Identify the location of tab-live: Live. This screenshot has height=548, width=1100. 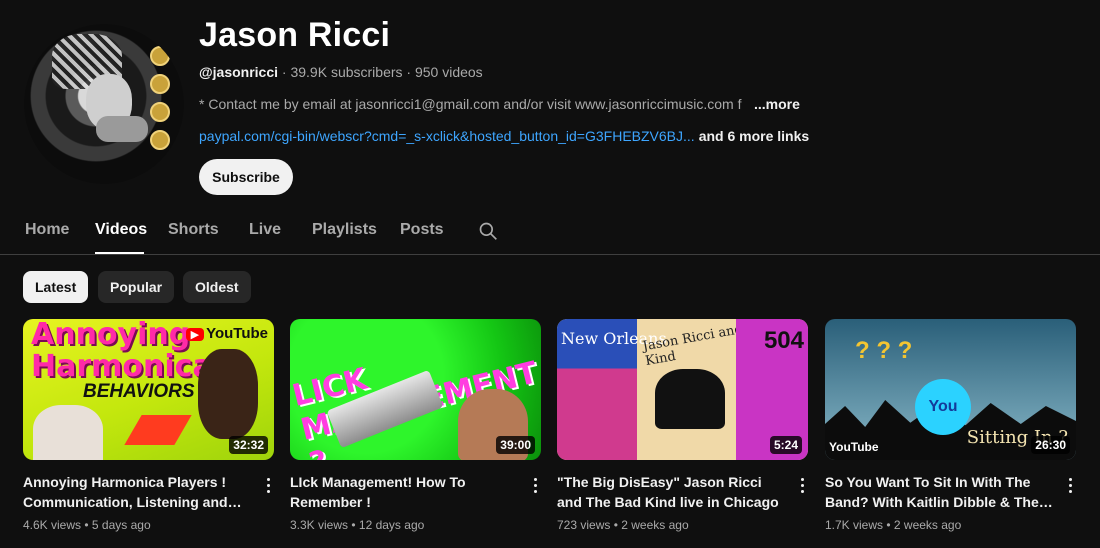
(265, 230).